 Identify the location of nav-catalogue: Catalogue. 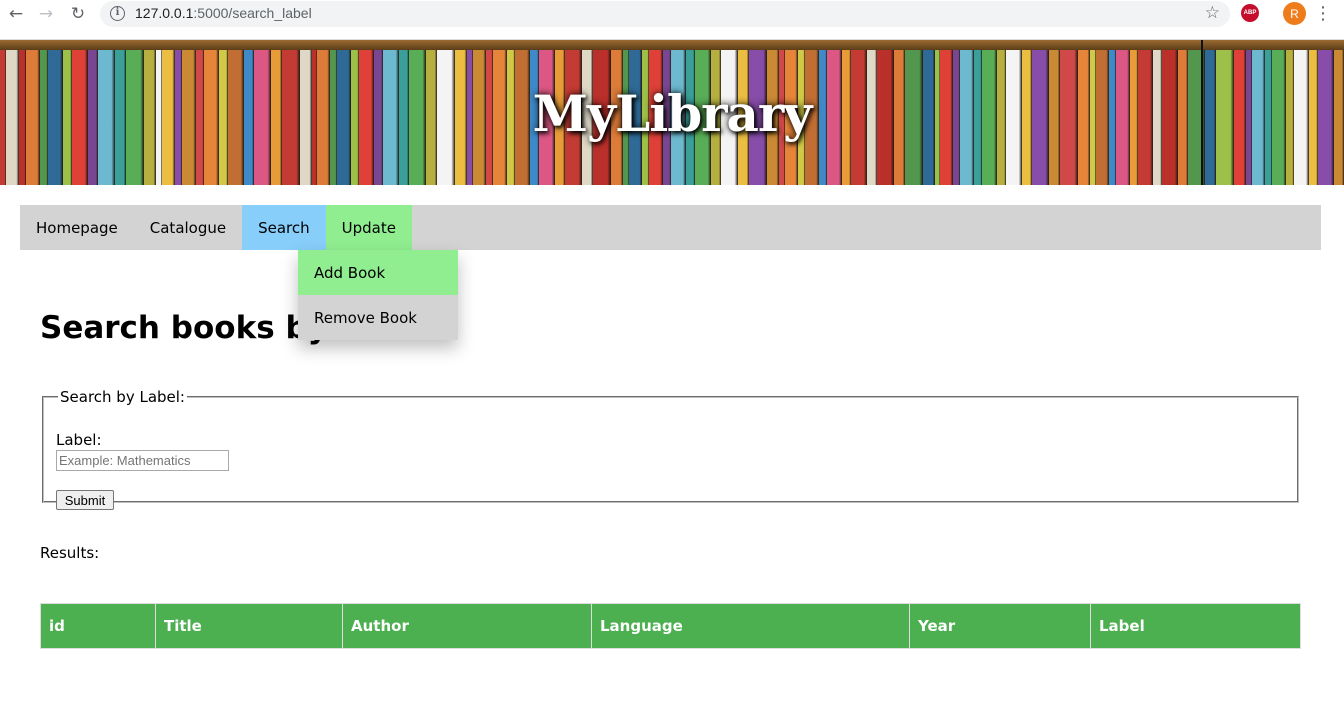
(188, 227).